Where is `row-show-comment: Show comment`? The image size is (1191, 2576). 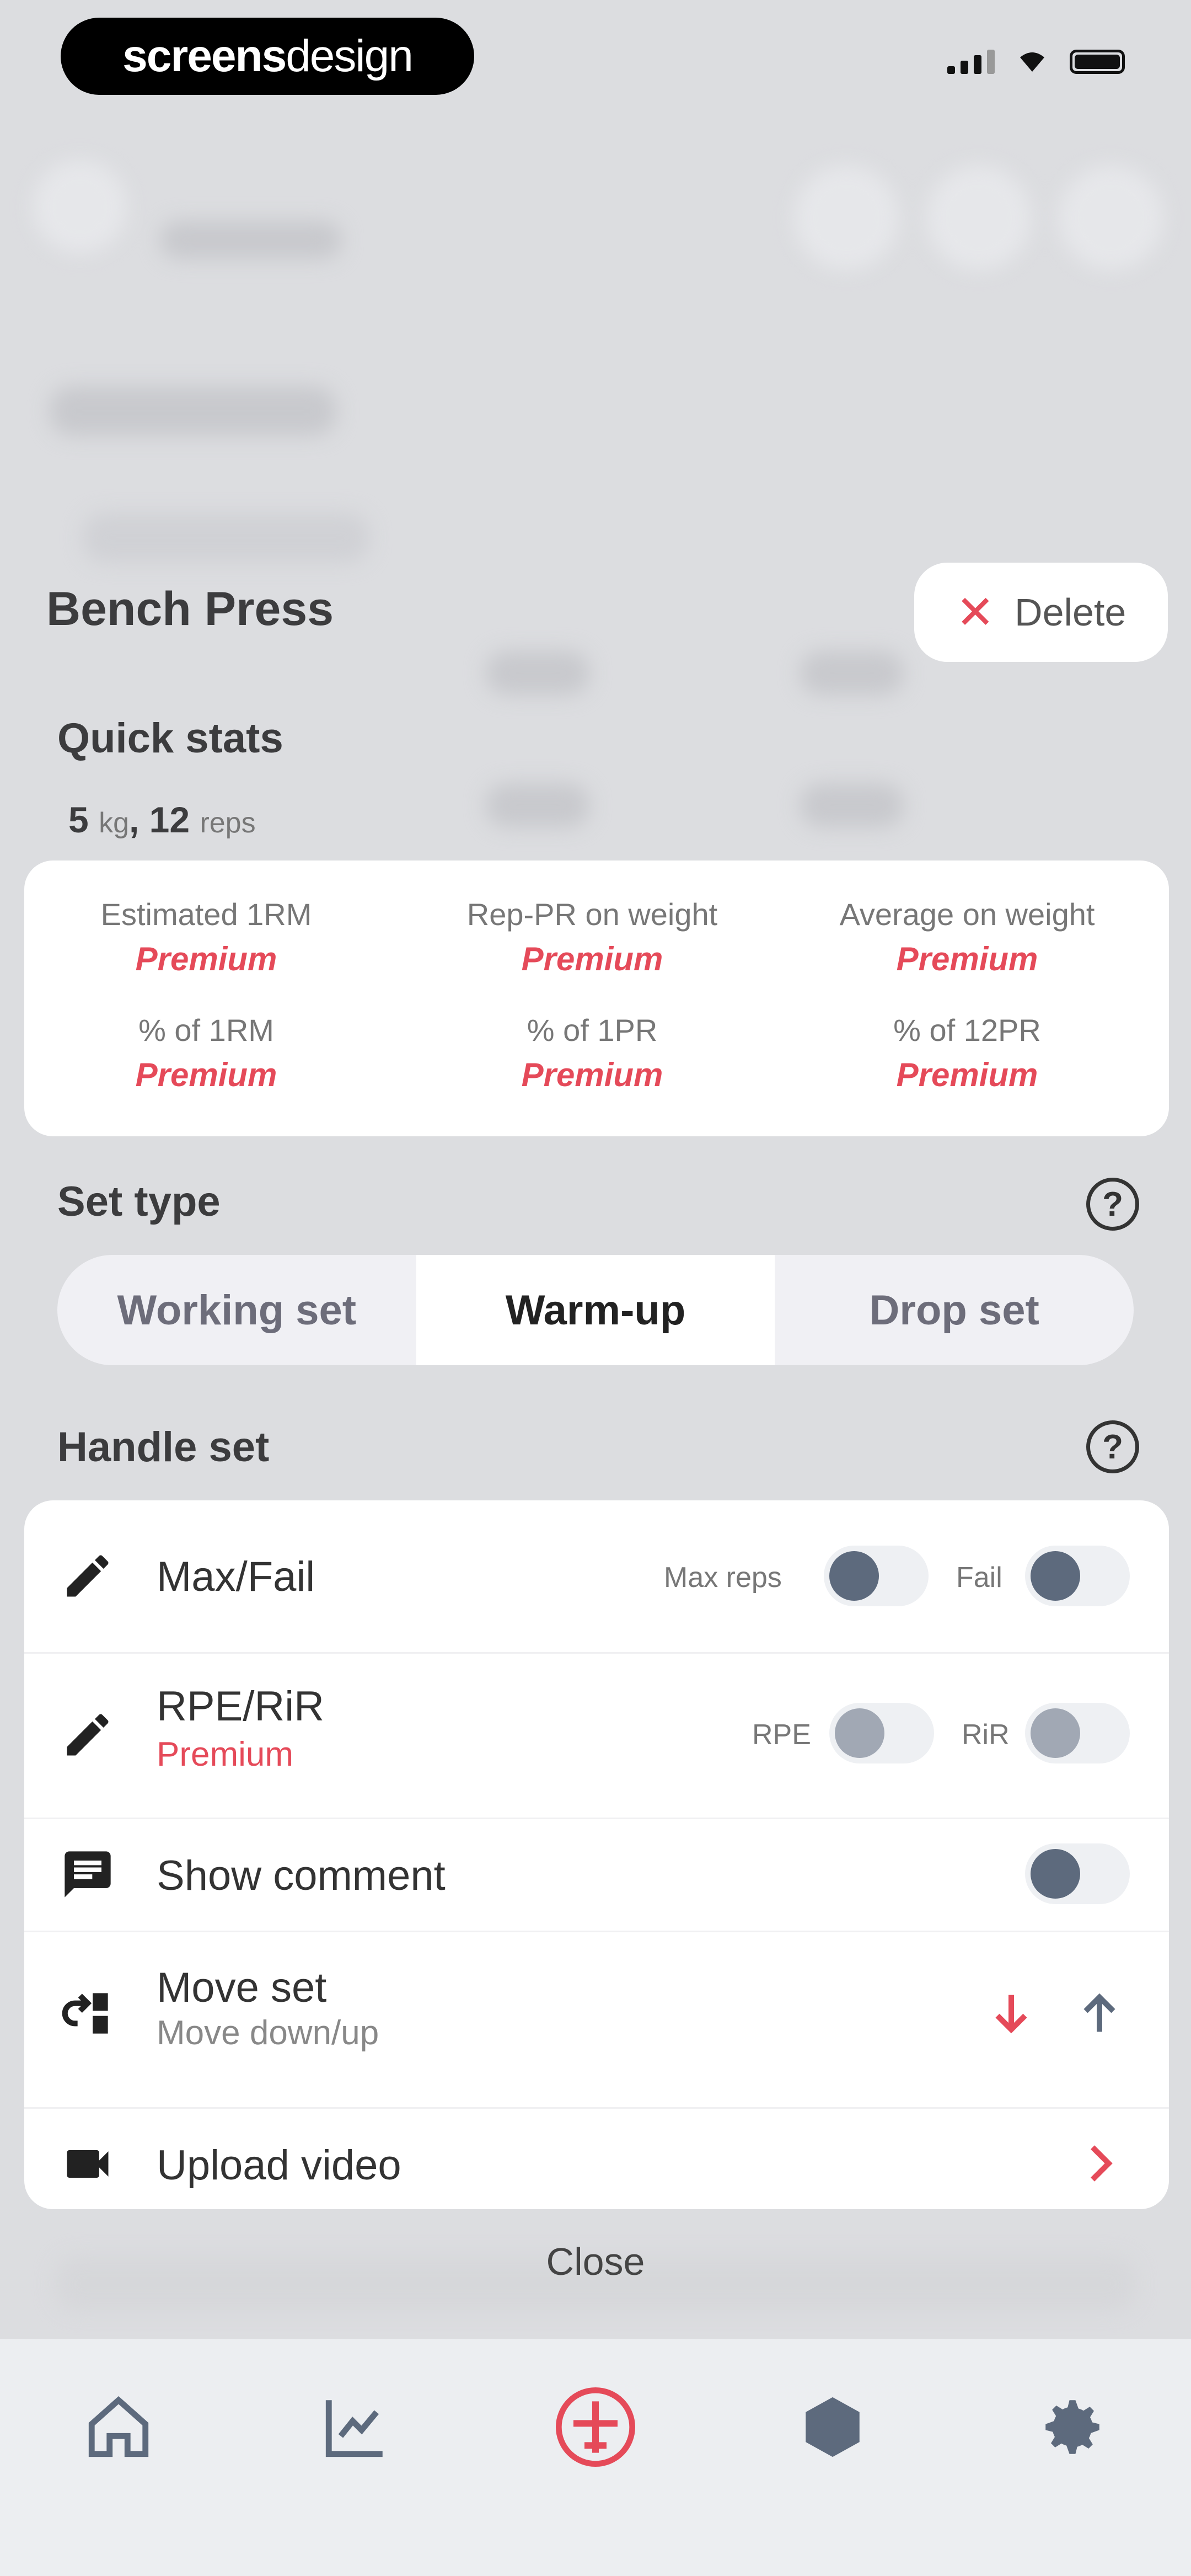
row-show-comment: Show comment is located at coordinates (596, 1875).